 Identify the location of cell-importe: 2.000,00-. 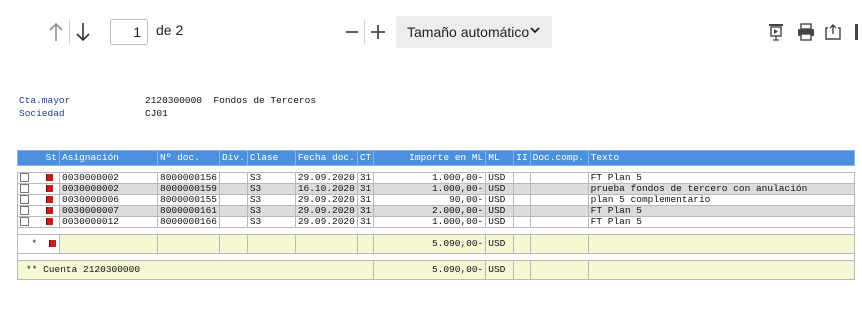
(430, 211).